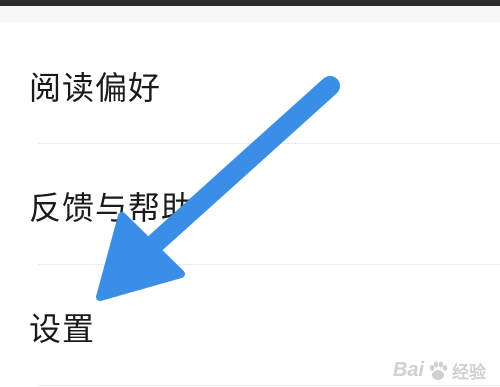  What do you see at coordinates (469, 372) in the screenshot?
I see `watermark-text-suffix: 经验` at bounding box center [469, 372].